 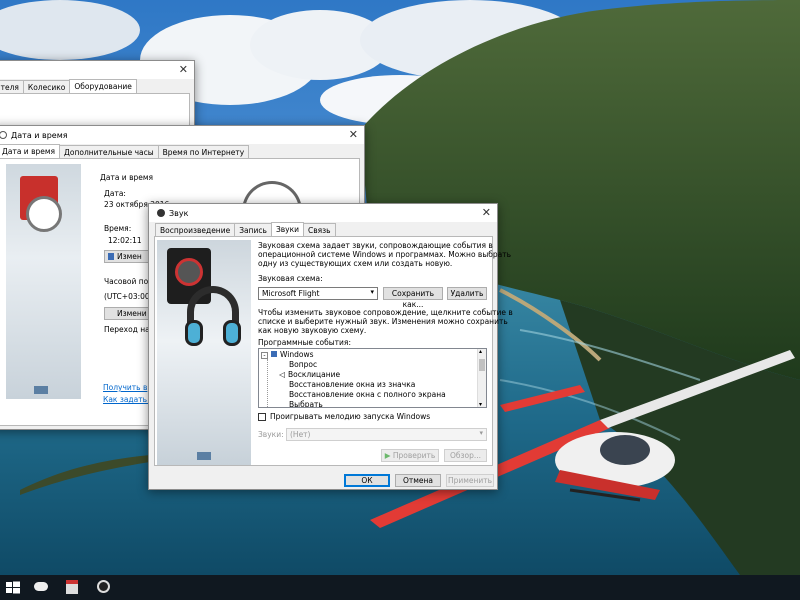 I want to click on scroll-up-icon: ▴, so click(x=480, y=352).